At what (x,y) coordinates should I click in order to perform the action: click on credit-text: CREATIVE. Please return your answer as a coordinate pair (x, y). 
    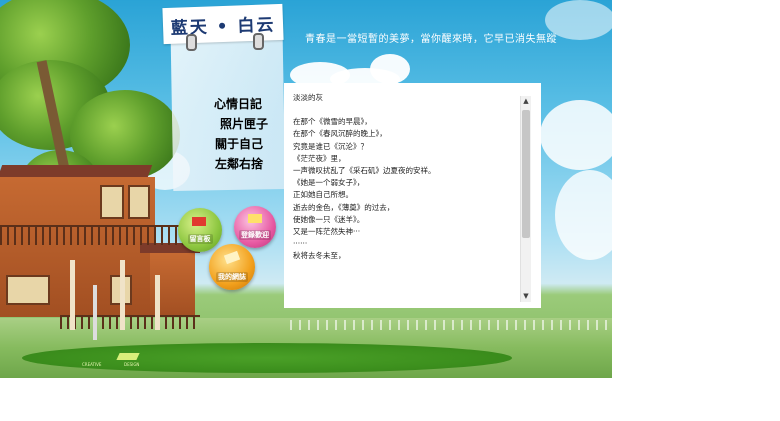
    Looking at the image, I should click on (92, 364).